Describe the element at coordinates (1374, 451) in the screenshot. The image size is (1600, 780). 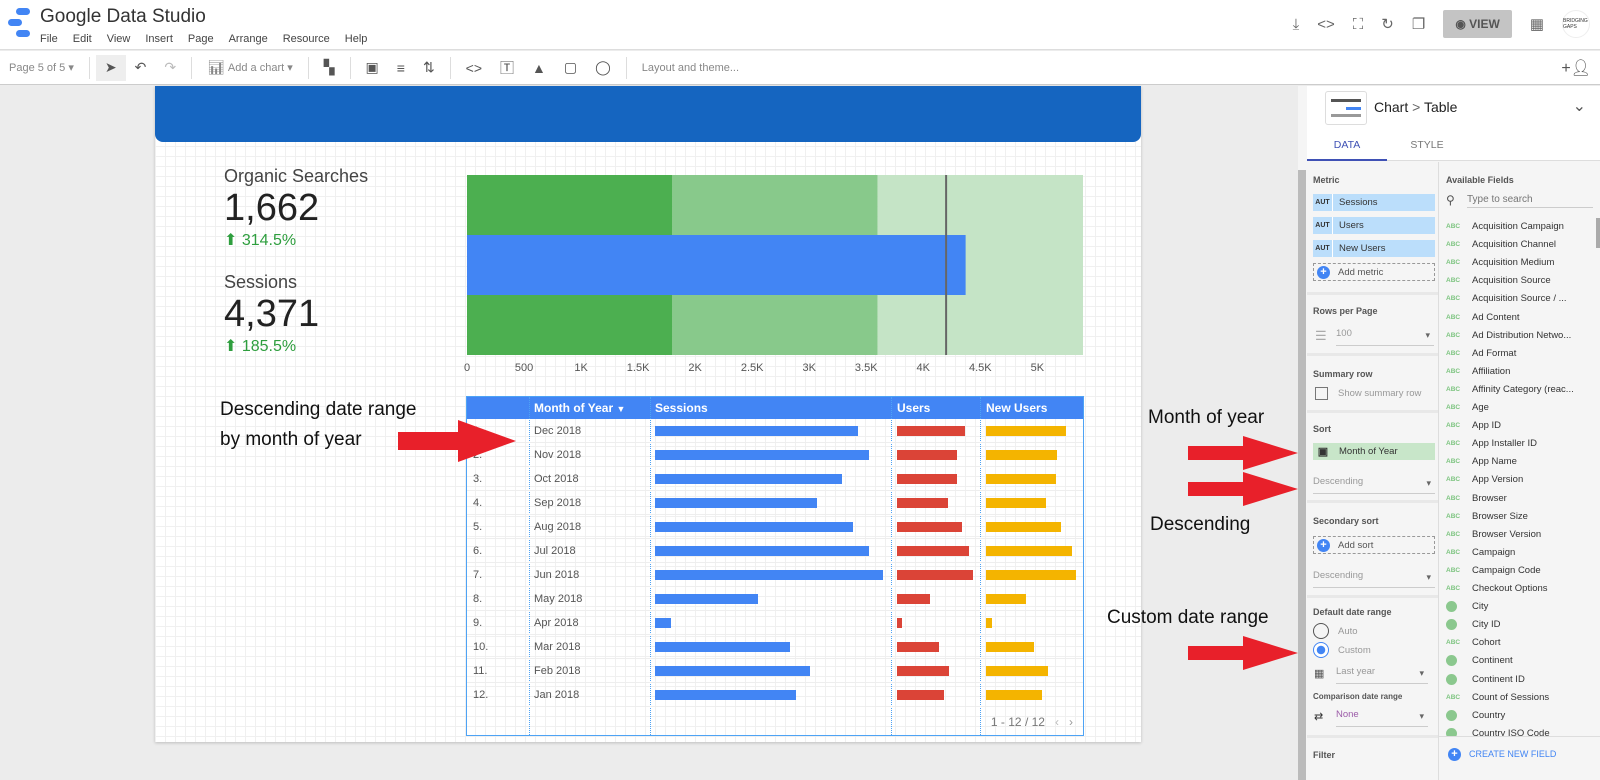
I see `sort-field: ▣ Month of Year` at that location.